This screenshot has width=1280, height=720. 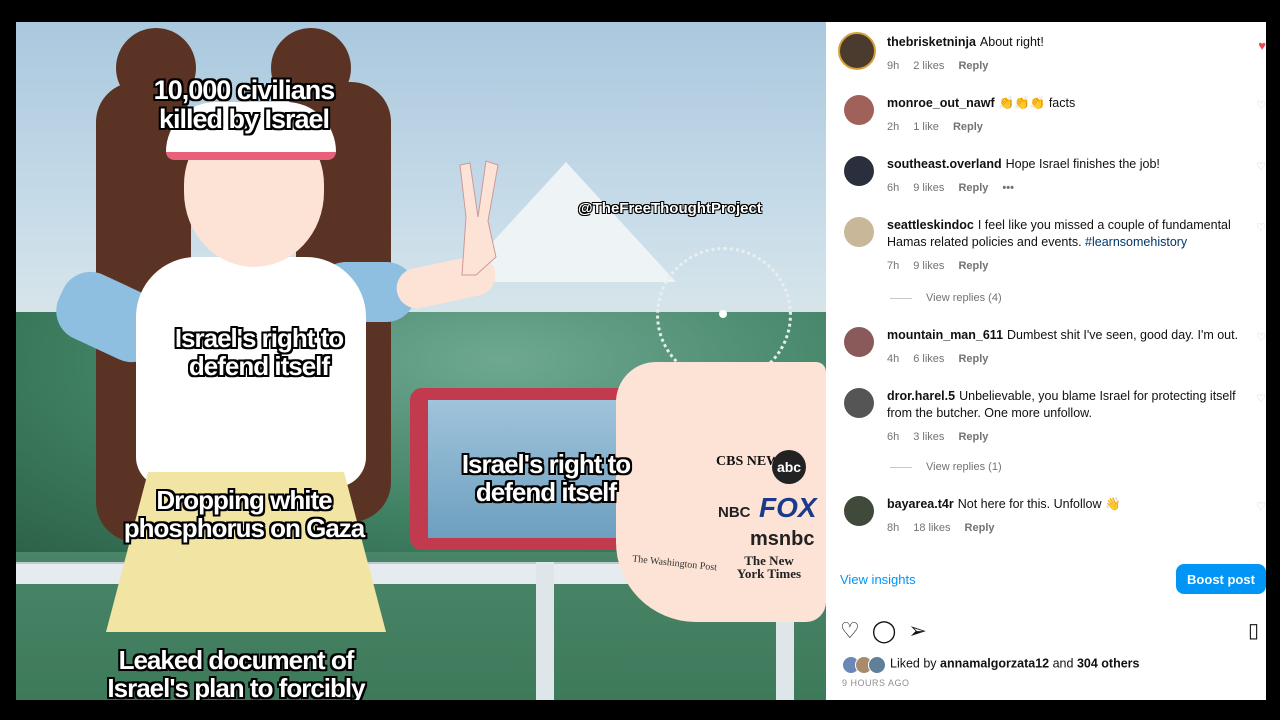 I want to click on comment-username: monroe_out_nawf, so click(x=941, y=103).